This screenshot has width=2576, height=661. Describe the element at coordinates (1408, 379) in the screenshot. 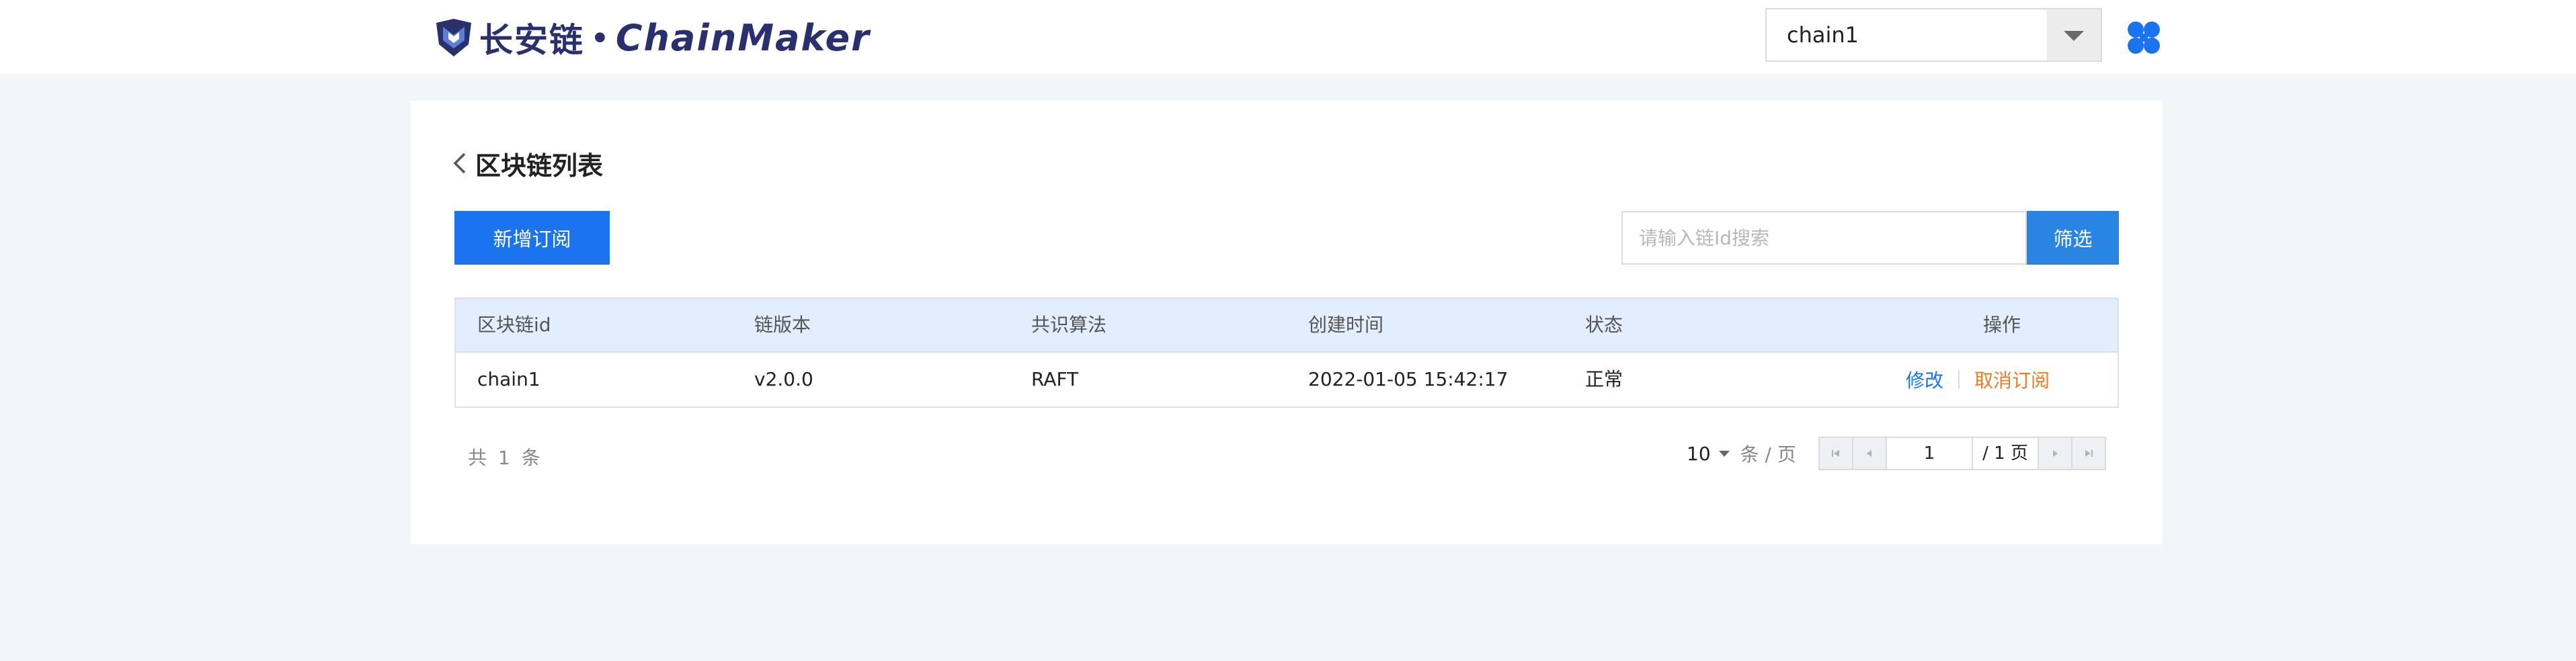

I see `cell-created-at: 2022-01-05 15:42:17` at that location.